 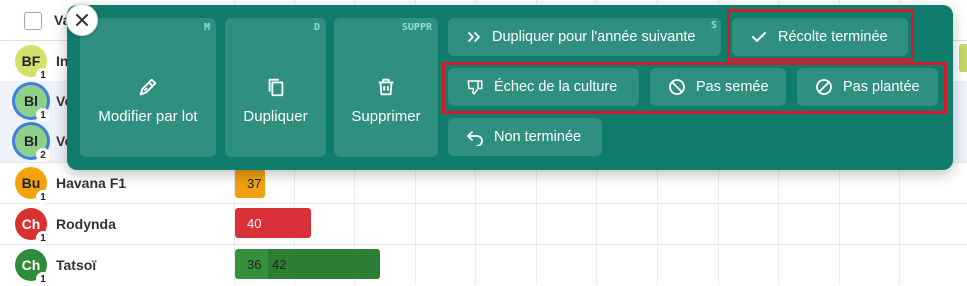 I want to click on pencil-icon, so click(x=148, y=87).